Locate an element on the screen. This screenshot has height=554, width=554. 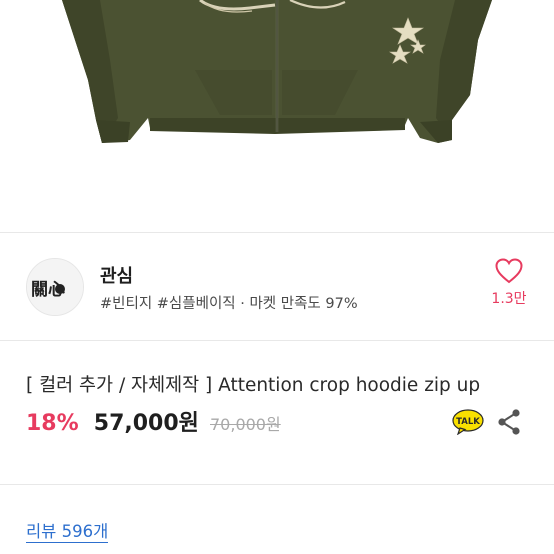
like-count: 1.3만 is located at coordinates (509, 299).